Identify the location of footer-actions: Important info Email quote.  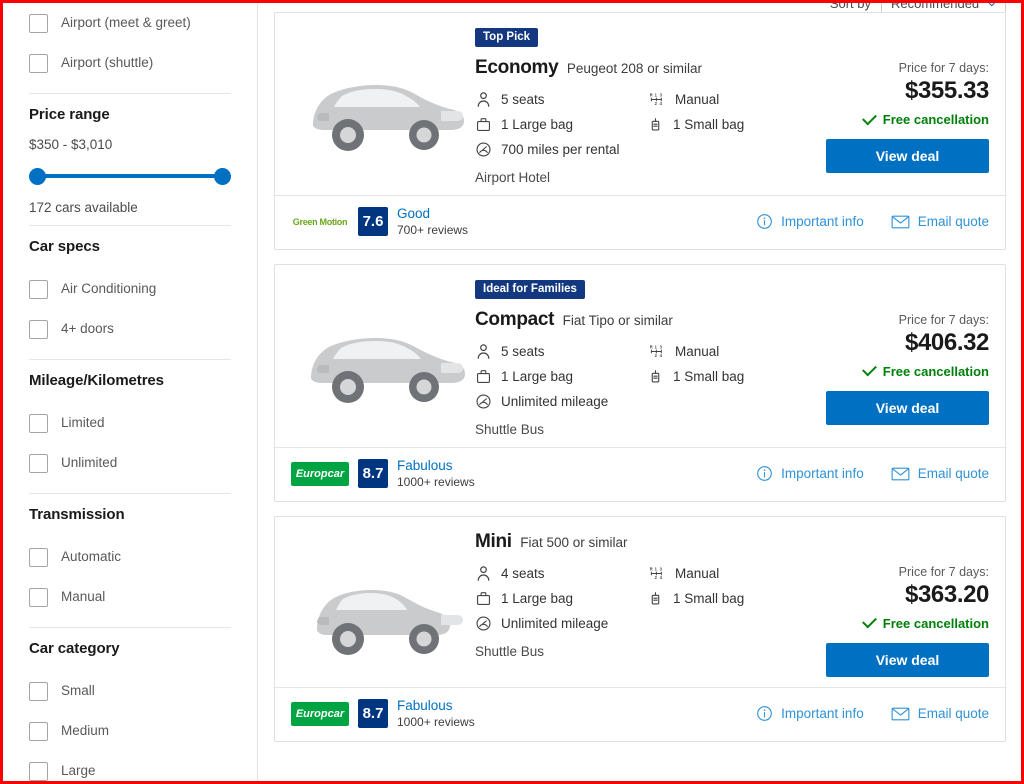
(872, 713).